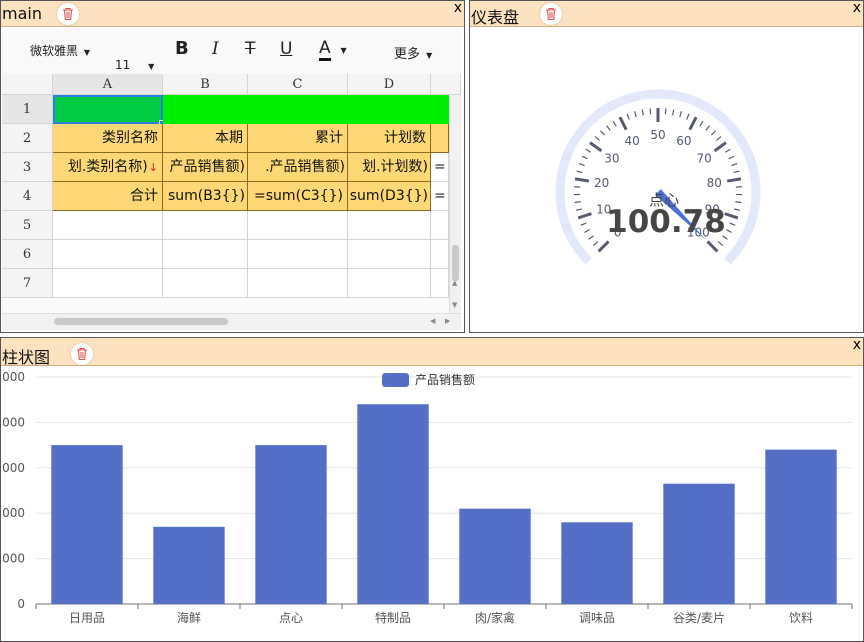 Image resolution: width=864 pixels, height=642 pixels. I want to click on x-tick-label: 谷类/麦片, so click(699, 618).